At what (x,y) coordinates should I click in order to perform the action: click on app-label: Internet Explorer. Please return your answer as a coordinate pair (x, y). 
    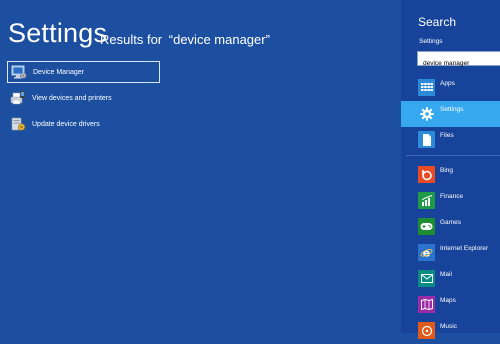
    Looking at the image, I should click on (464, 248).